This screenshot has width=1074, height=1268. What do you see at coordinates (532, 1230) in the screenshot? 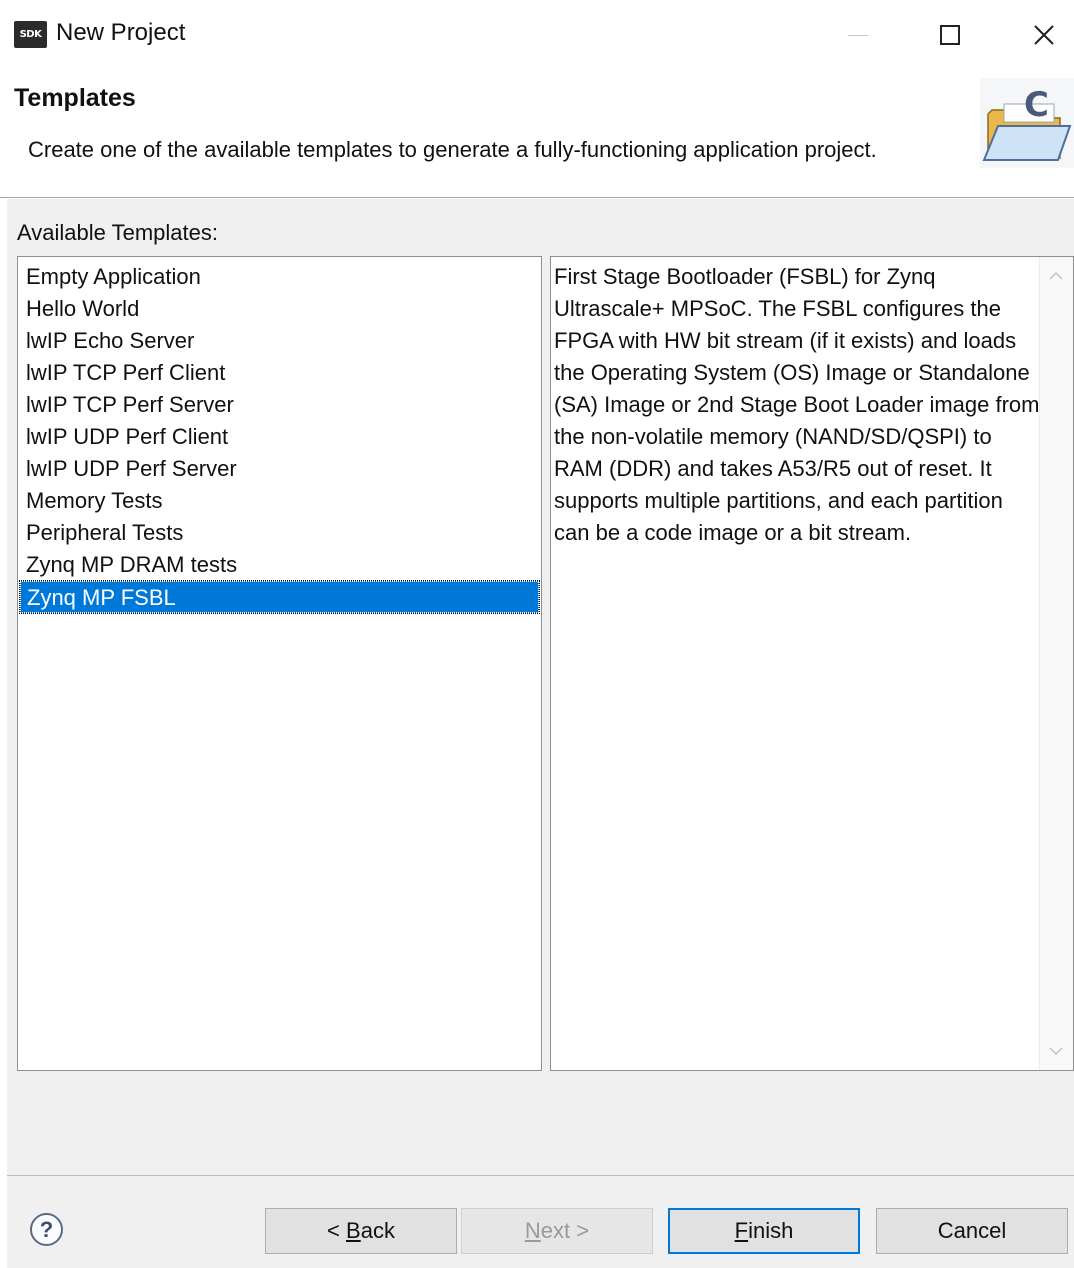
I see `next-button-mnemonic: N` at bounding box center [532, 1230].